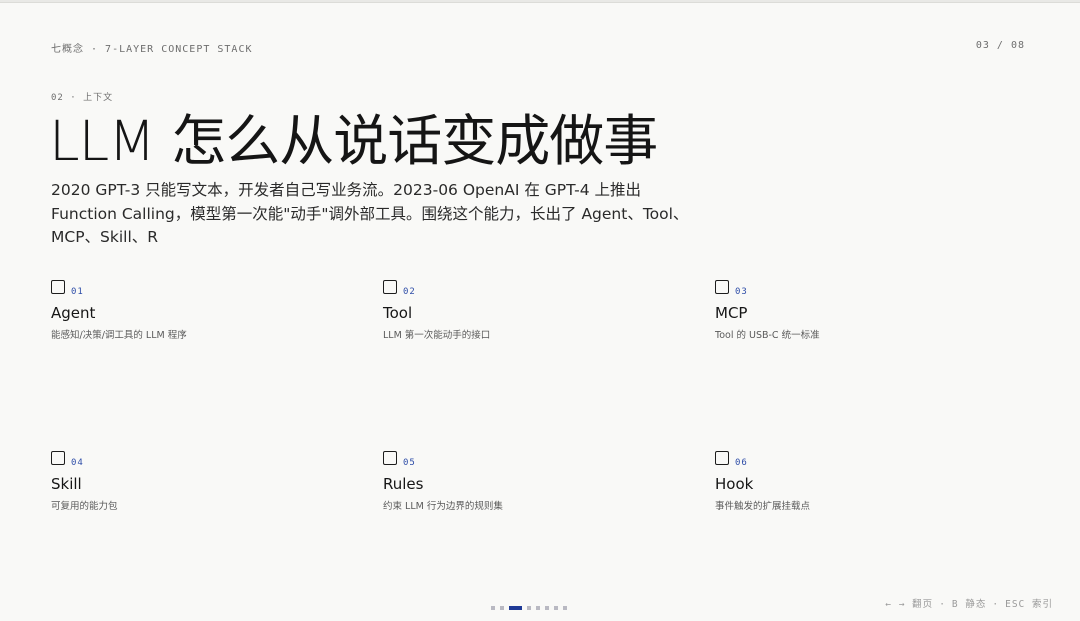 The width and height of the screenshot is (1080, 621). I want to click on concept-name: Hook, so click(734, 484).